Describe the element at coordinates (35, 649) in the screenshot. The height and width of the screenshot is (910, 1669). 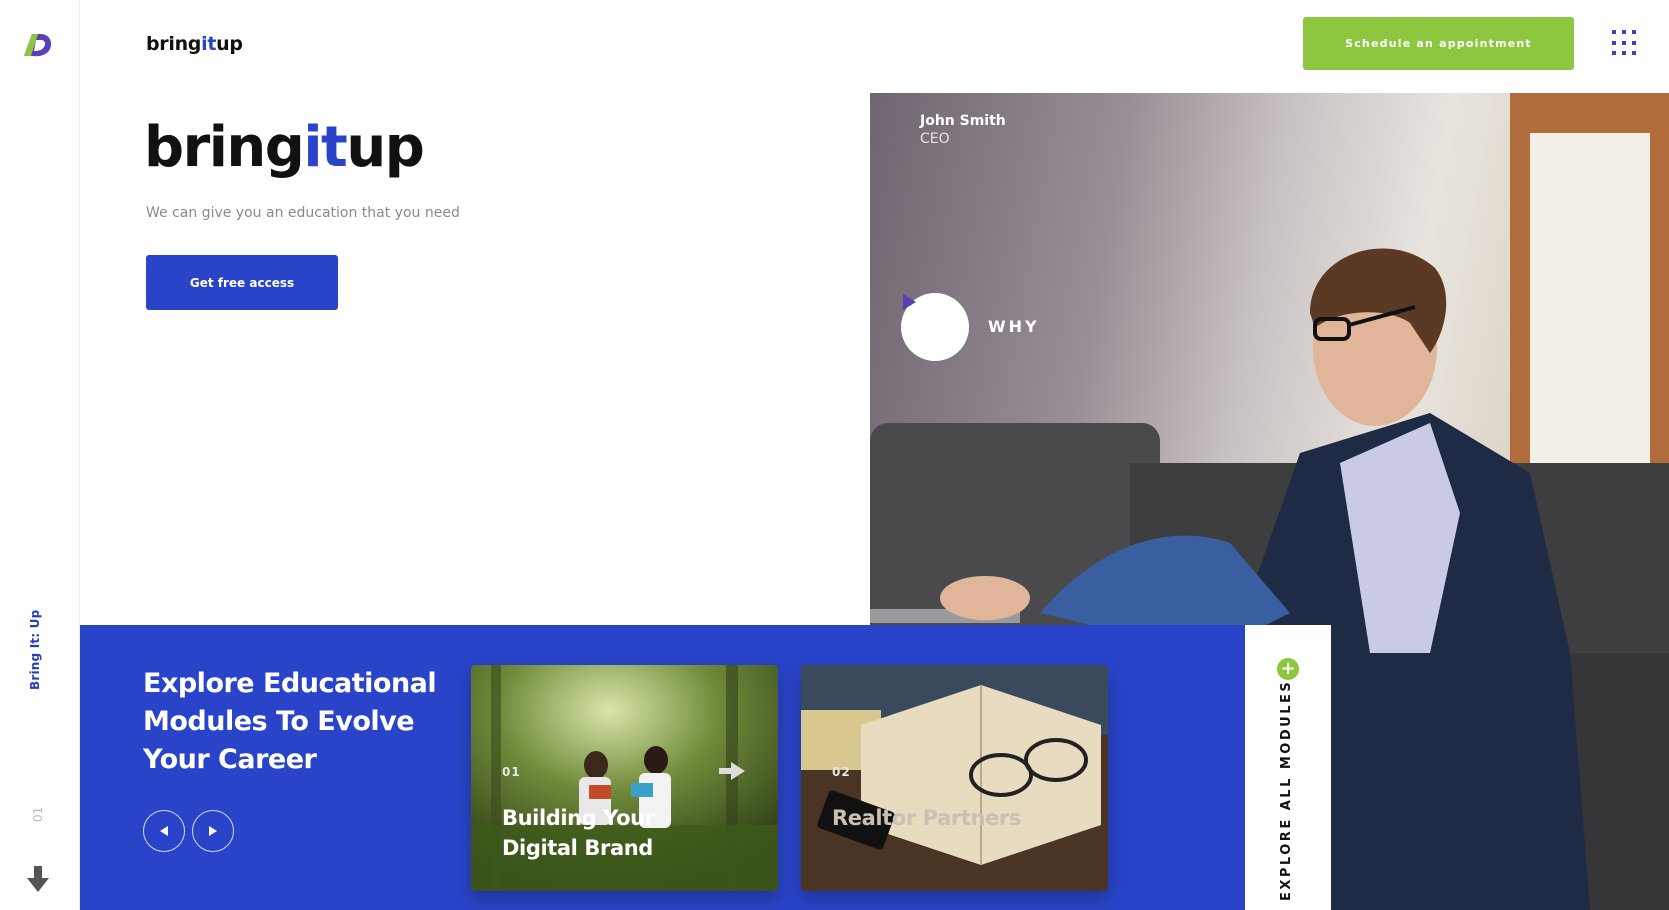
I see `vertical-site-title: Bring It: Up` at that location.